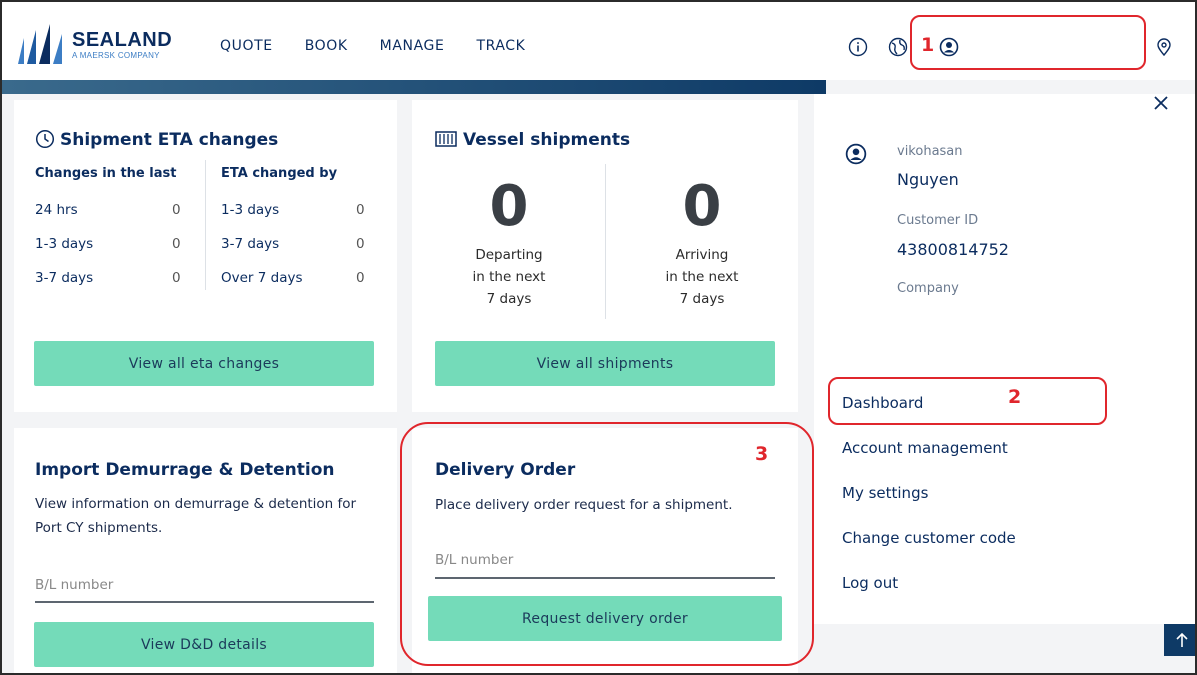 This screenshot has width=1197, height=675. Describe the element at coordinates (205, 225) in the screenshot. I see `eta-column-divider` at that location.